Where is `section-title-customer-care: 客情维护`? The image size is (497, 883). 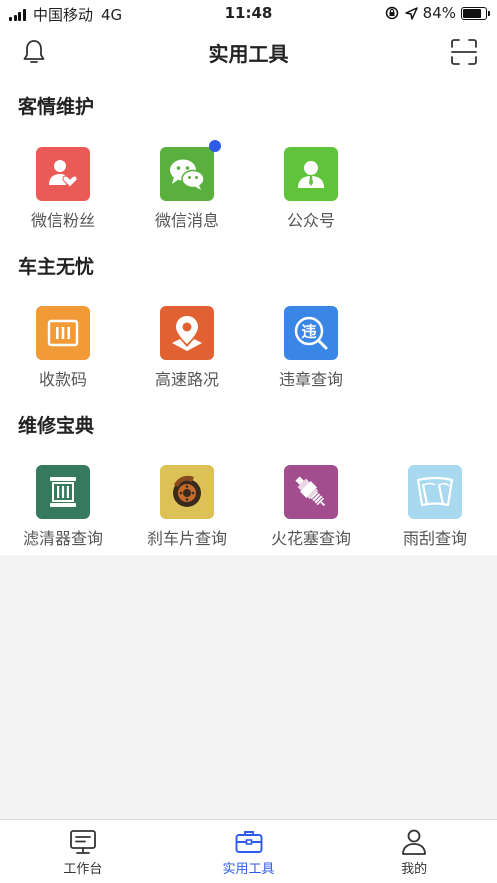 section-title-customer-care: 客情维护 is located at coordinates (56, 107).